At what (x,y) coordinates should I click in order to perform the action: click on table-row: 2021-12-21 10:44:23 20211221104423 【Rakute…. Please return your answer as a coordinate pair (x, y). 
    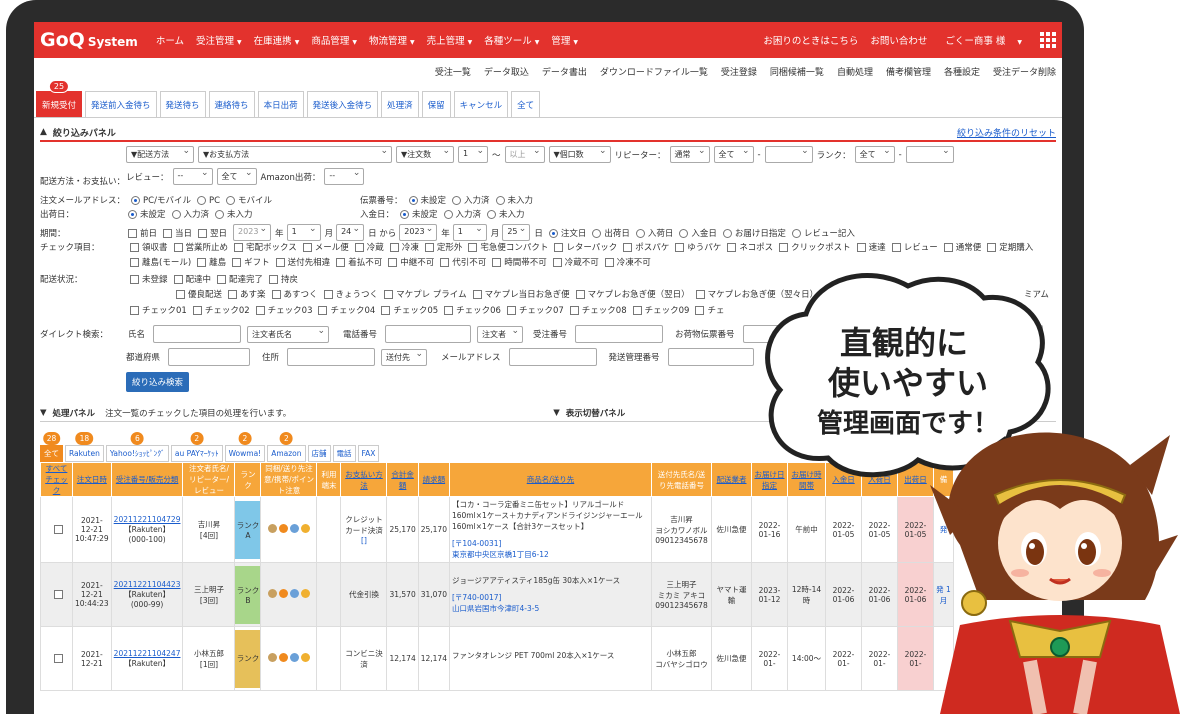
    Looking at the image, I should click on (497, 594).